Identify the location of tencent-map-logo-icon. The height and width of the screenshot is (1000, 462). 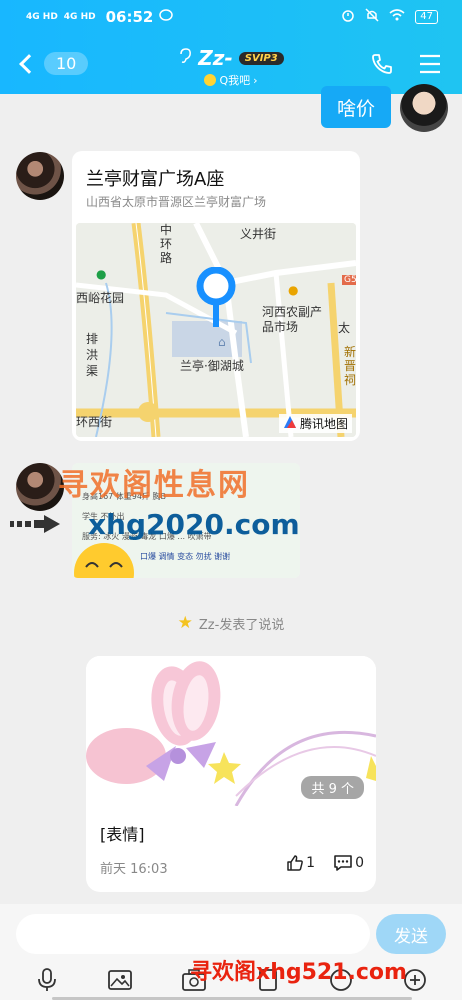
(290, 423).